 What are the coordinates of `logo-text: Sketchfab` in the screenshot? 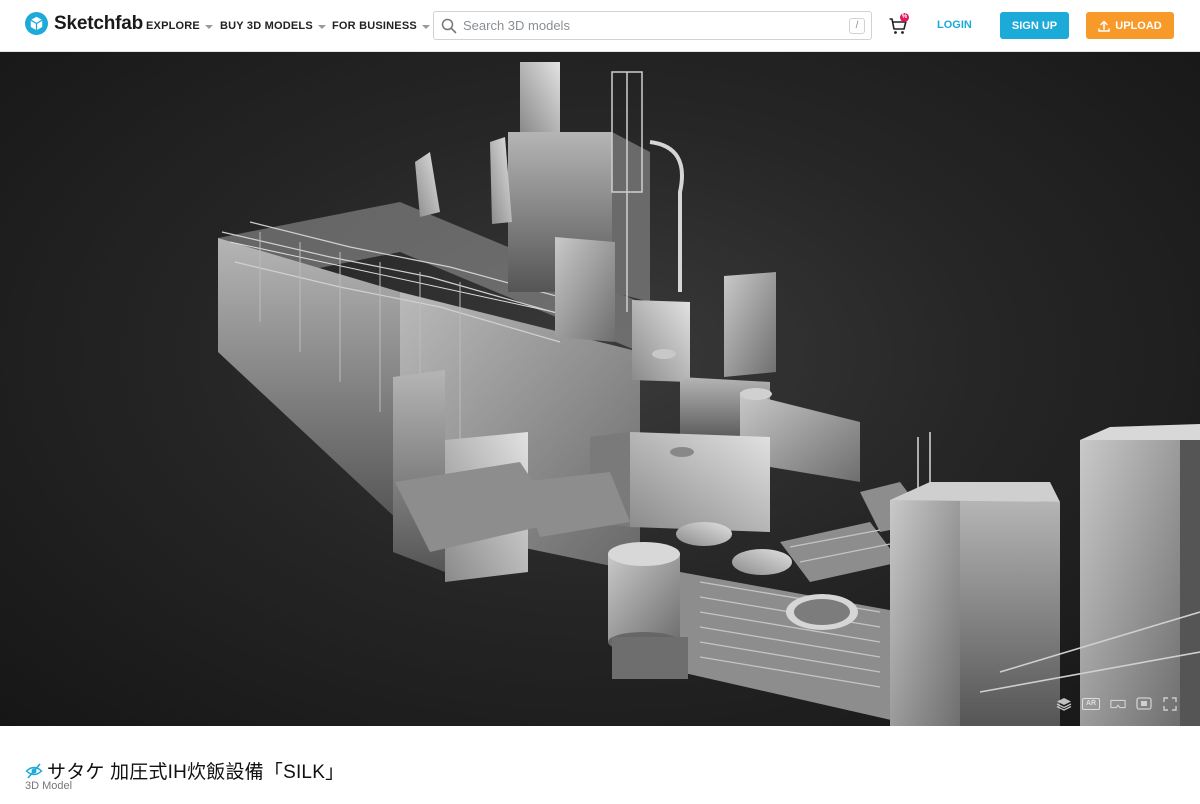 It's located at (99, 23).